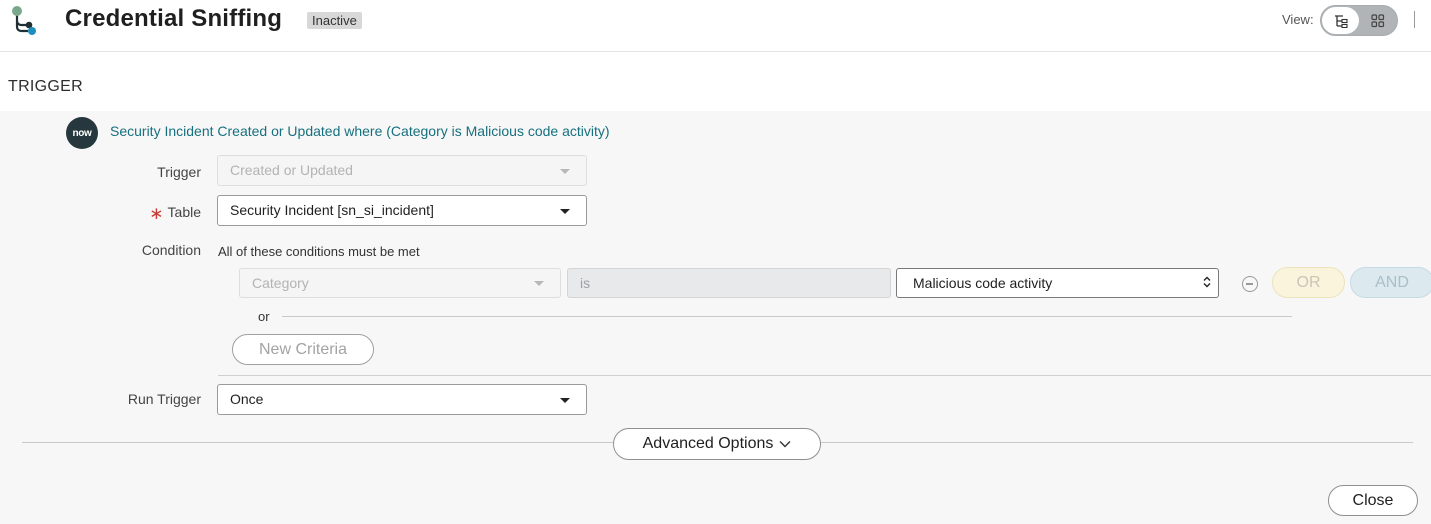 The width and height of the screenshot is (1431, 524). I want to click on condition-divider, so click(824, 375).